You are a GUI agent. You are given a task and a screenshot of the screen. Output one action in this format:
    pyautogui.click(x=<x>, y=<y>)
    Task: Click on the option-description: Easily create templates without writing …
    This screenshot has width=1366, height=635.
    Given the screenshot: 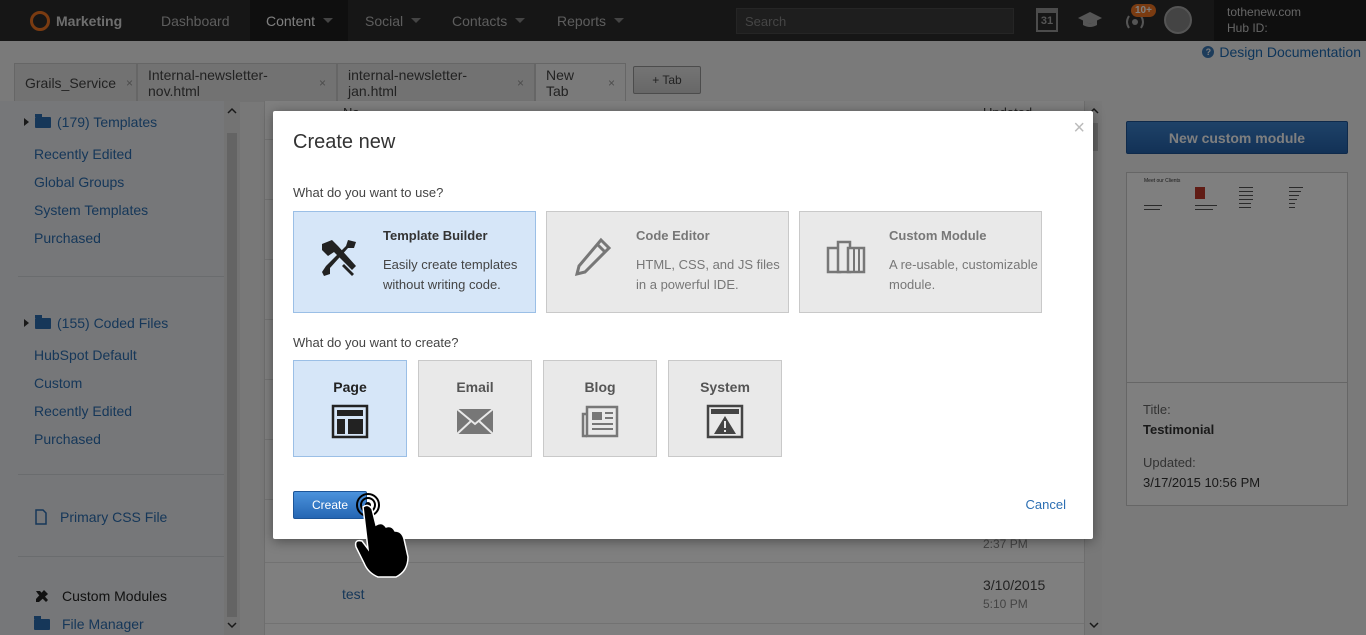 What is the action you would take?
    pyautogui.click(x=450, y=274)
    